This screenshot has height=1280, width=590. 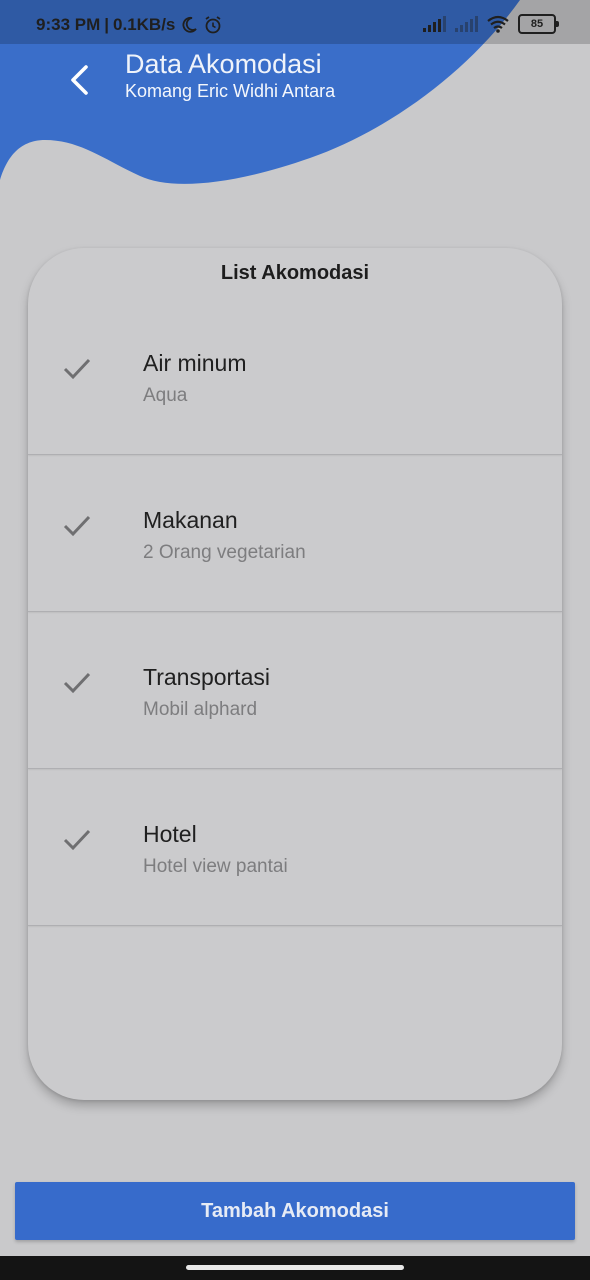 What do you see at coordinates (230, 91) in the screenshot?
I see `page-subtitle: Komang Eric Widhi Antara` at bounding box center [230, 91].